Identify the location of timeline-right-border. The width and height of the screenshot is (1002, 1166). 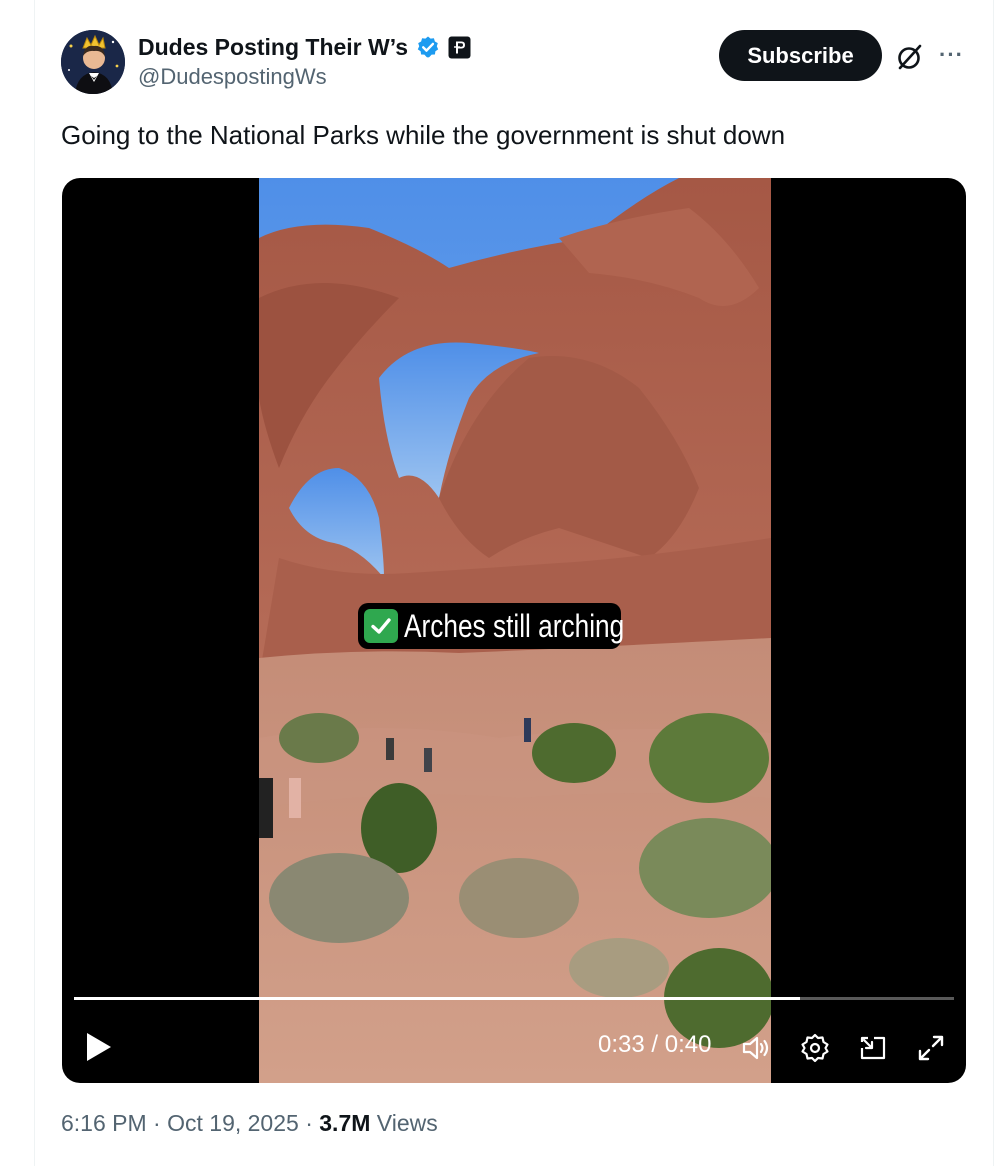
(993, 583).